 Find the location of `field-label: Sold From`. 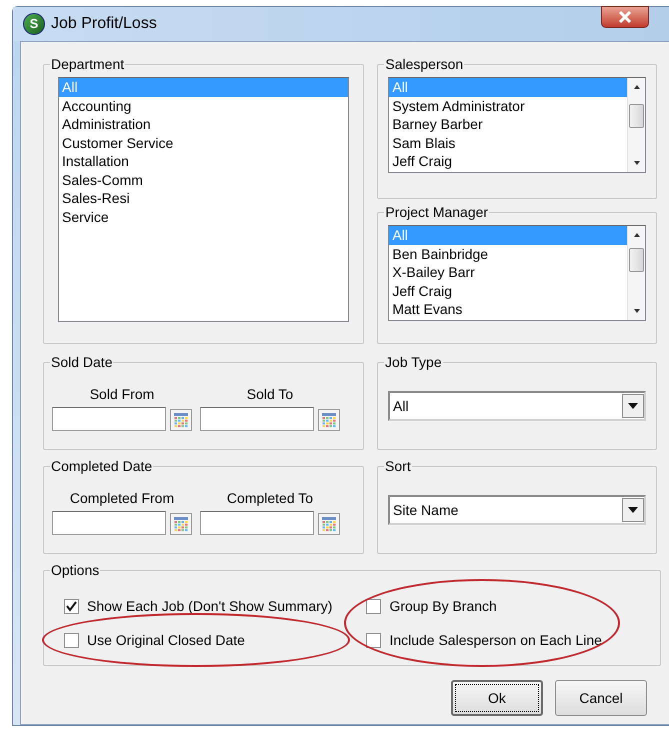

field-label: Sold From is located at coordinates (122, 394).